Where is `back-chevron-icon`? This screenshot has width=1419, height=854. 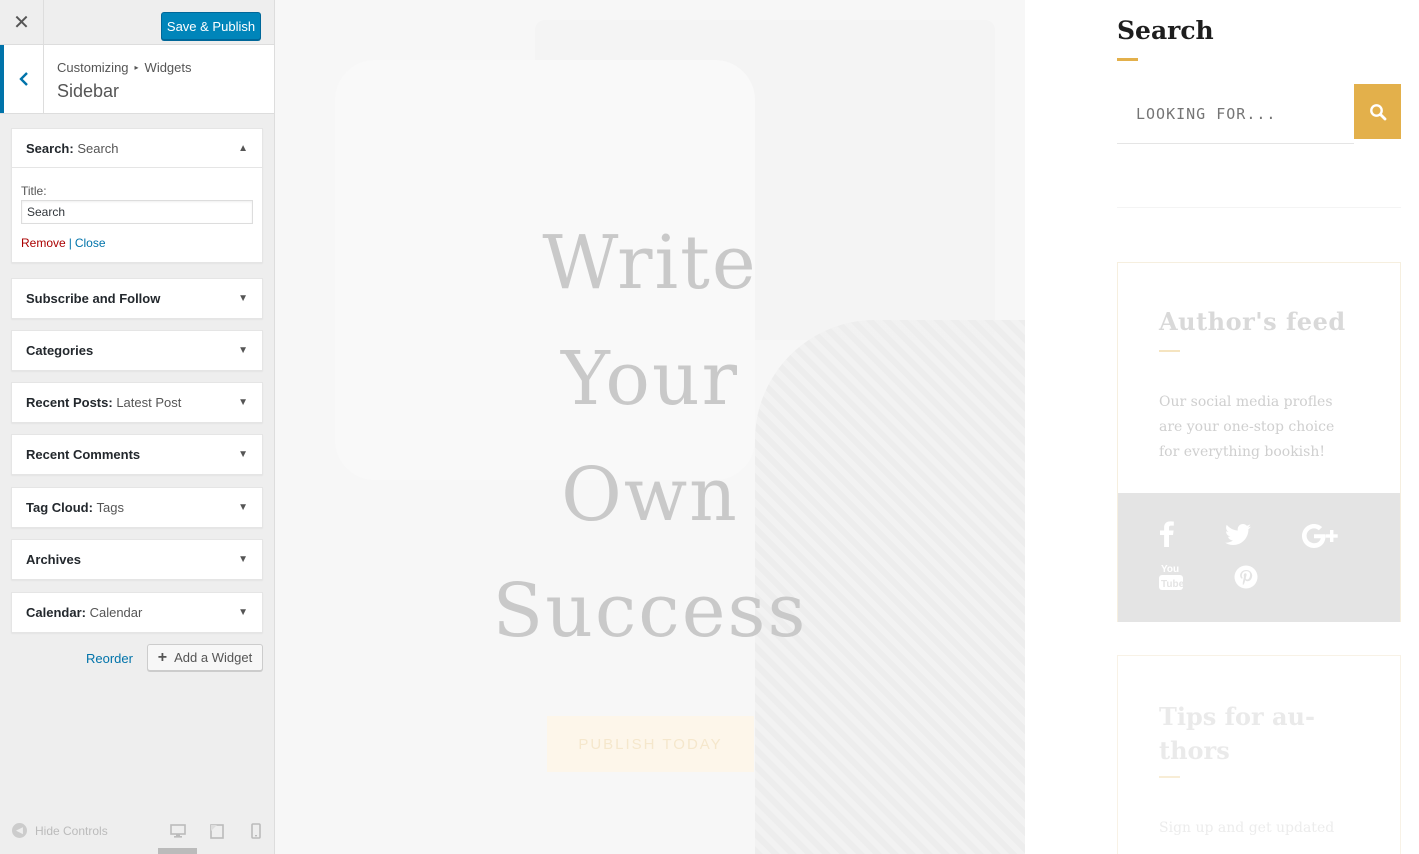 back-chevron-icon is located at coordinates (22, 79).